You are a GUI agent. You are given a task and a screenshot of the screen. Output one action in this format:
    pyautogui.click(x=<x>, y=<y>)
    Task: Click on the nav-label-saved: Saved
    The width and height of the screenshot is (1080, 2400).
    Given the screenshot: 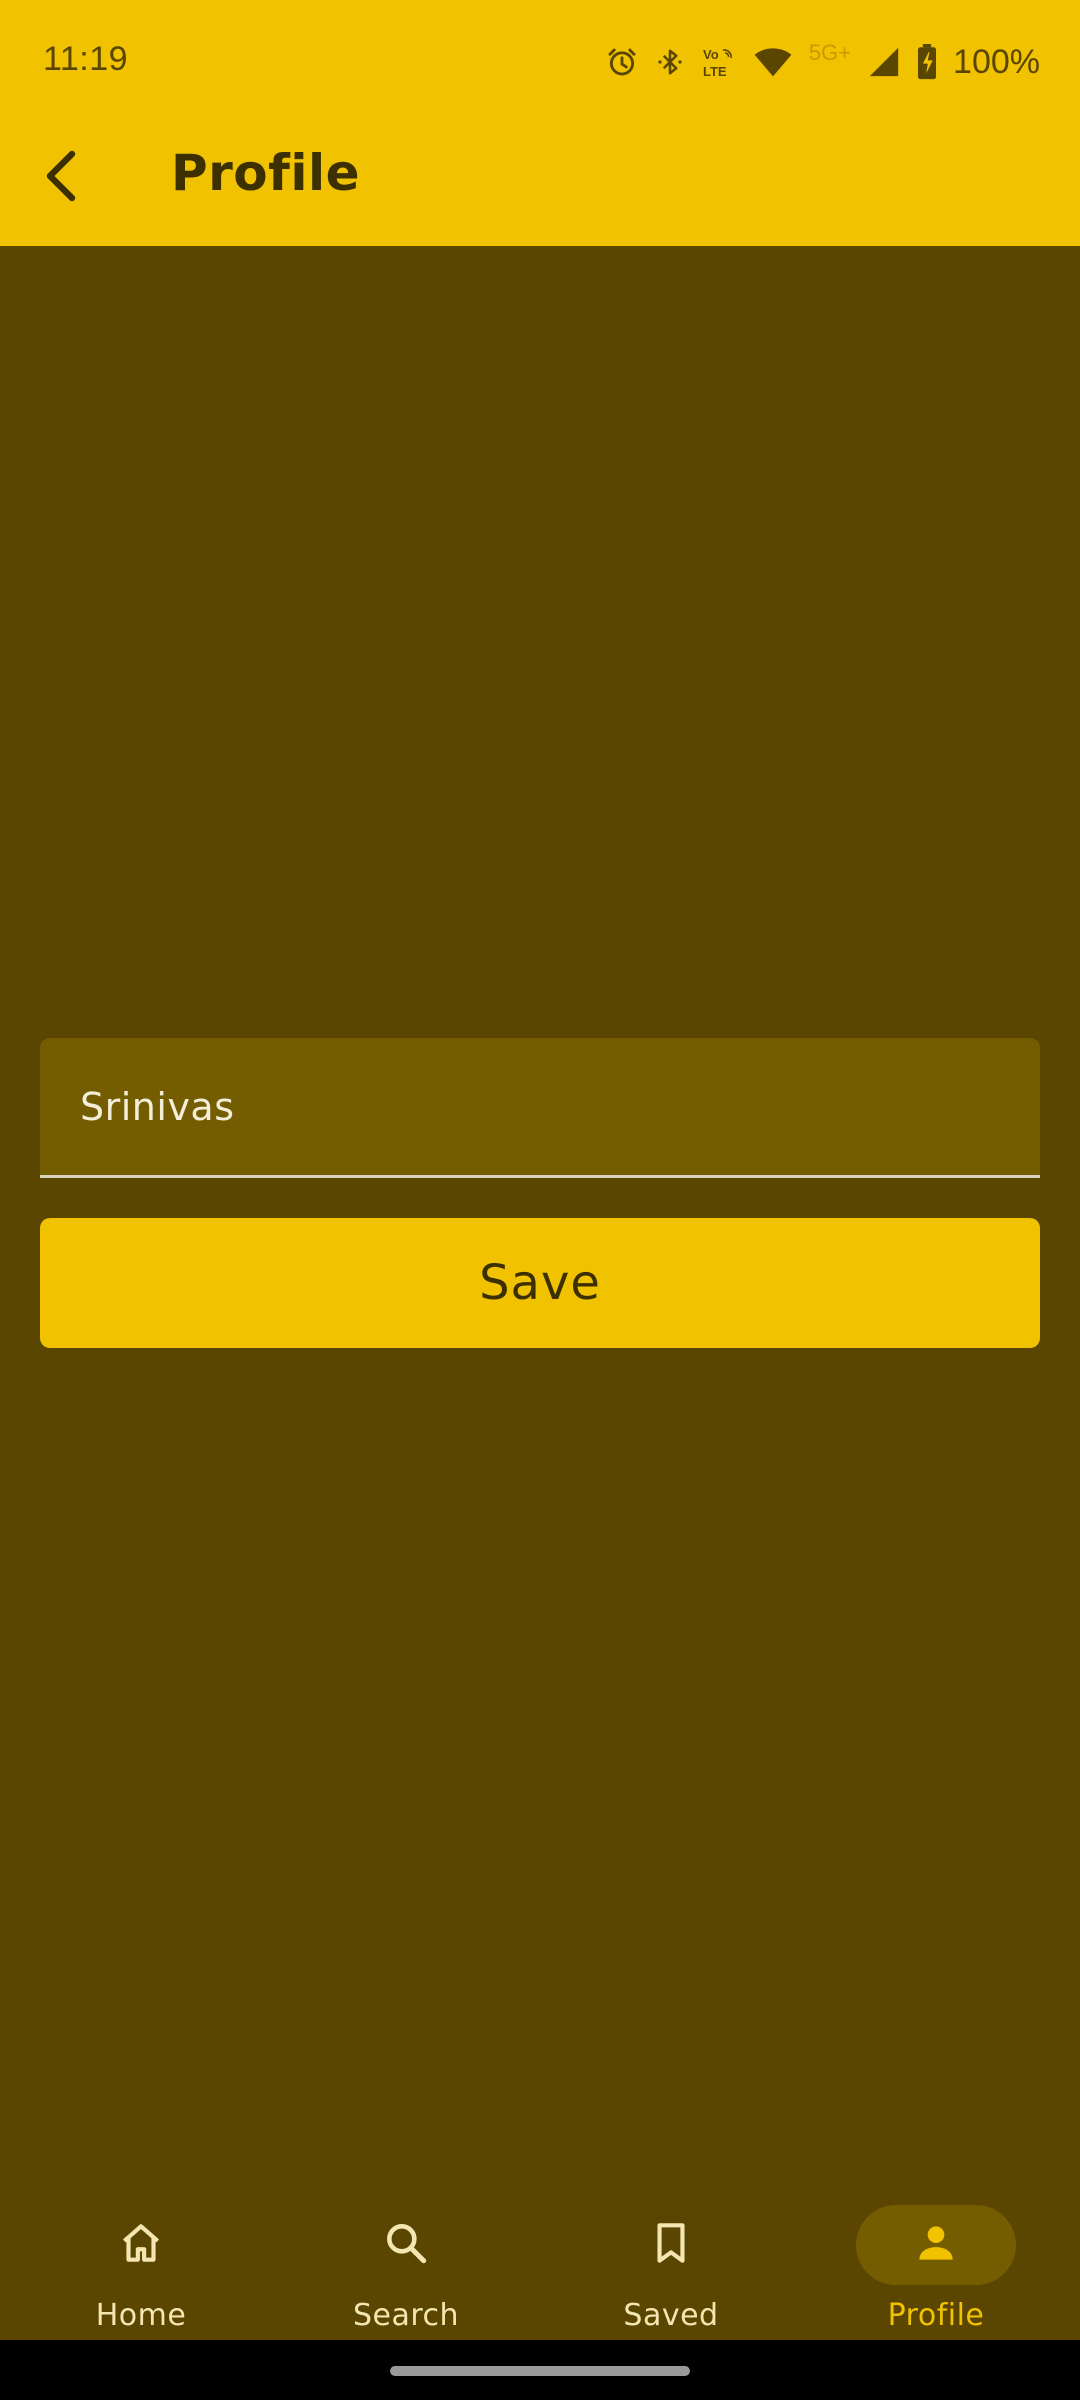 What is the action you would take?
    pyautogui.click(x=671, y=2315)
    